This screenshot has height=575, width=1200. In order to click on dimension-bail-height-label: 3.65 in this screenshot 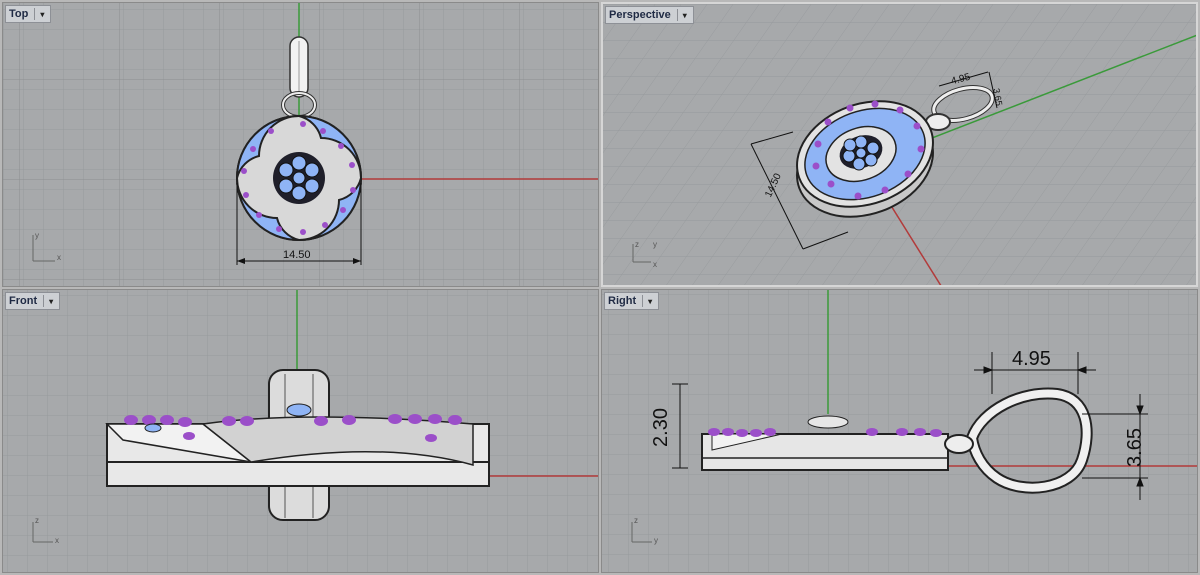, I will do `click(1134, 447)`.